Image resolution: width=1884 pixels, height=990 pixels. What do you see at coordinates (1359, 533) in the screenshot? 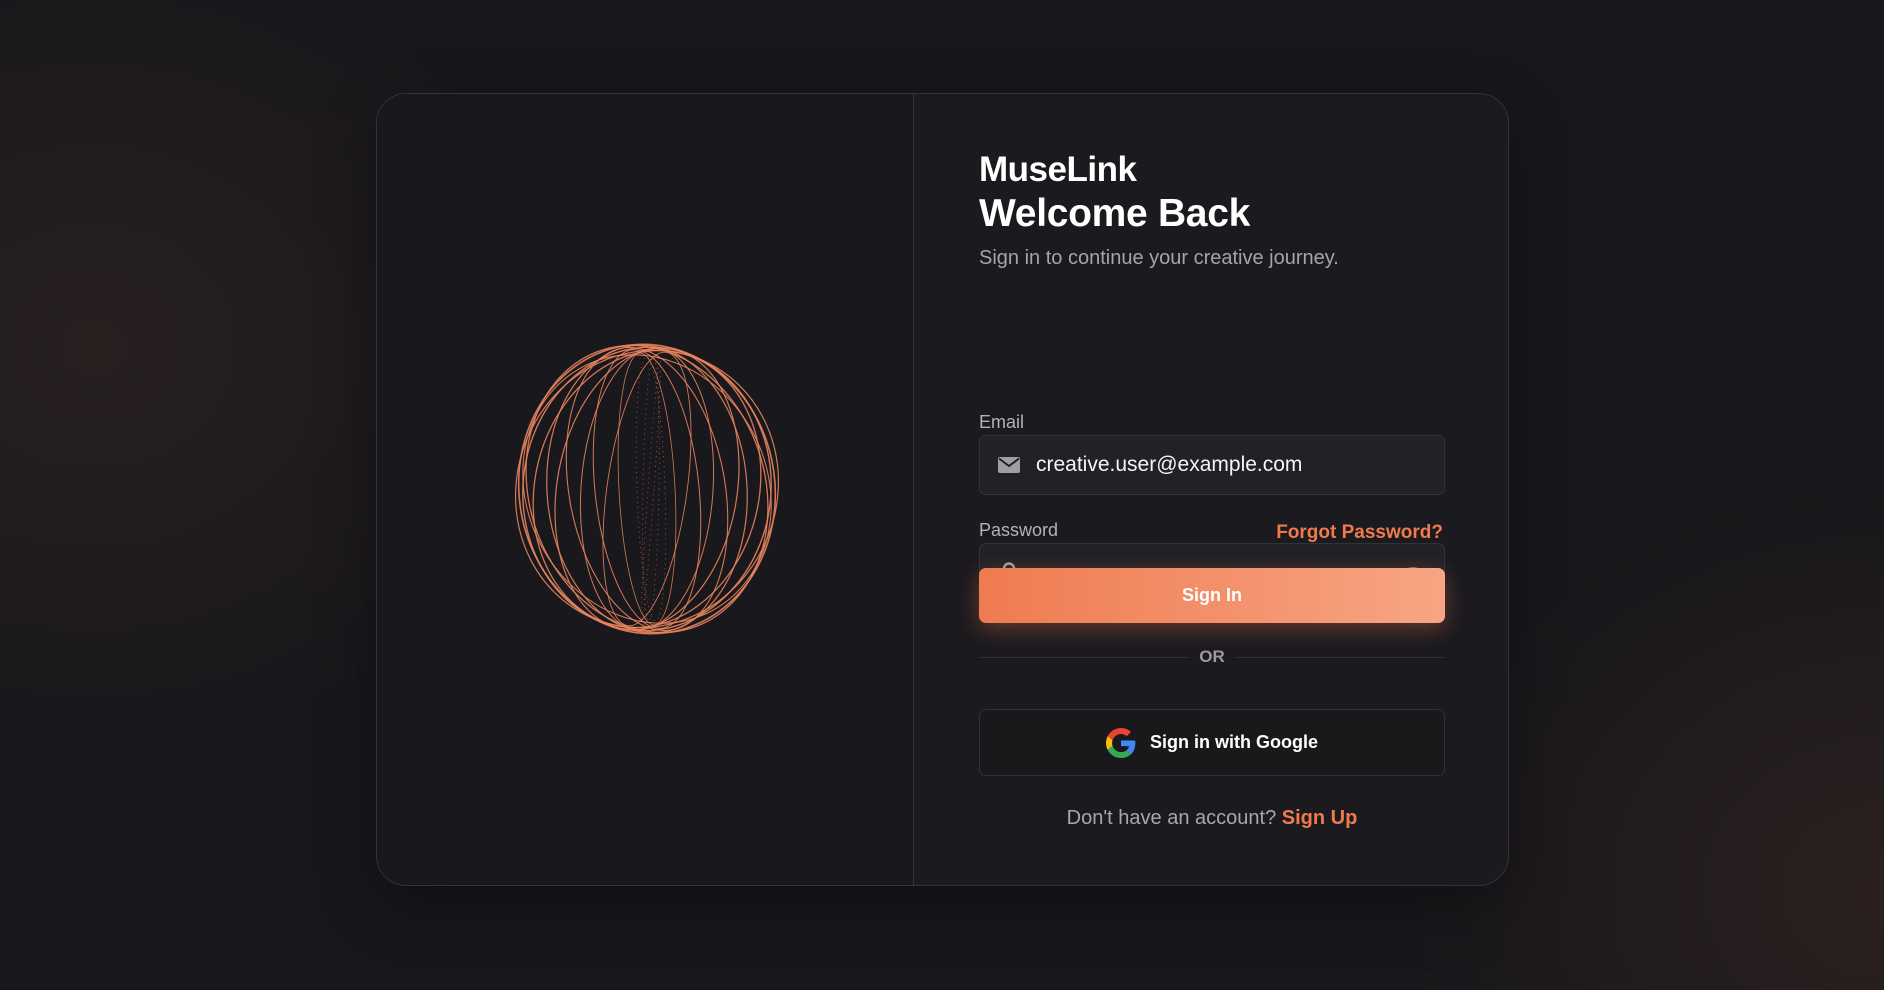
I see `forgot-password-link: Forgot Password?` at bounding box center [1359, 533].